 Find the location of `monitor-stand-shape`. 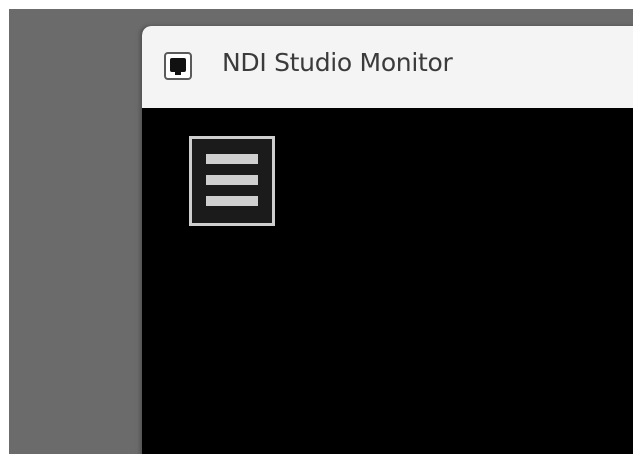

monitor-stand-shape is located at coordinates (178, 73).